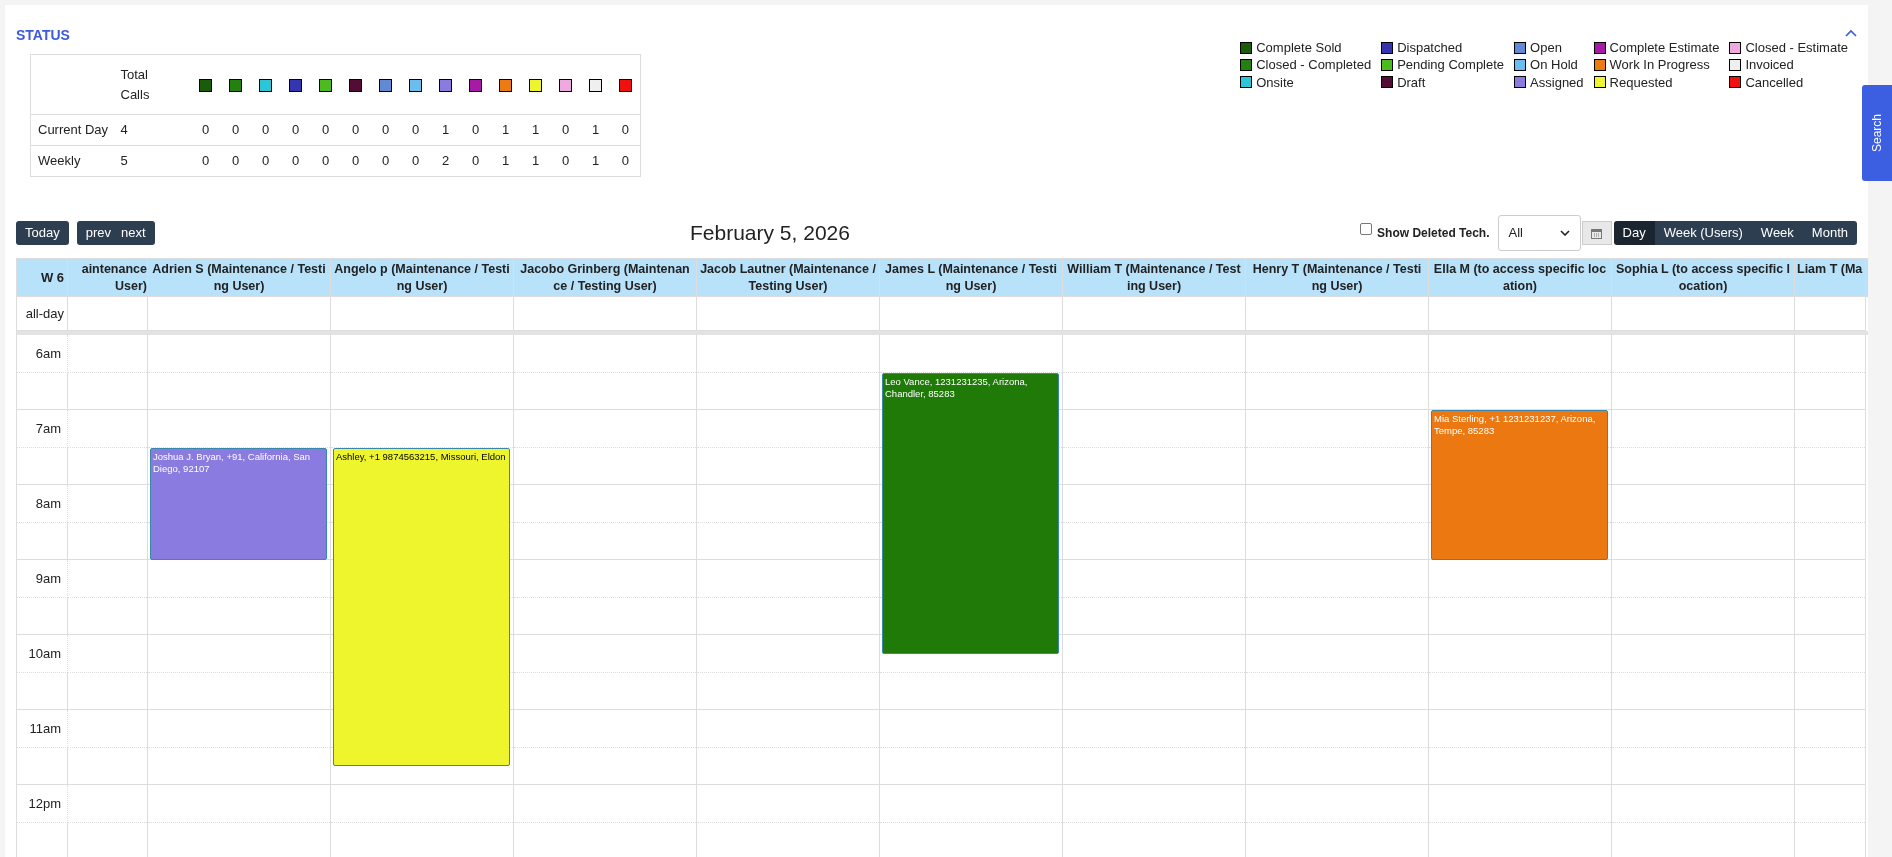 The width and height of the screenshot is (1892, 857). What do you see at coordinates (1703, 233) in the screenshot?
I see `view-tab: Week (Users)` at bounding box center [1703, 233].